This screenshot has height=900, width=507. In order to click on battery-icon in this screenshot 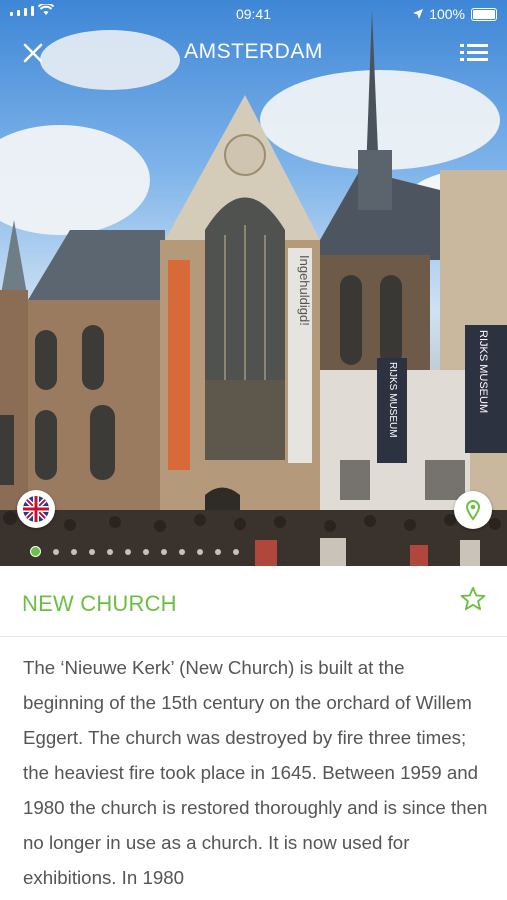, I will do `click(484, 14)`.